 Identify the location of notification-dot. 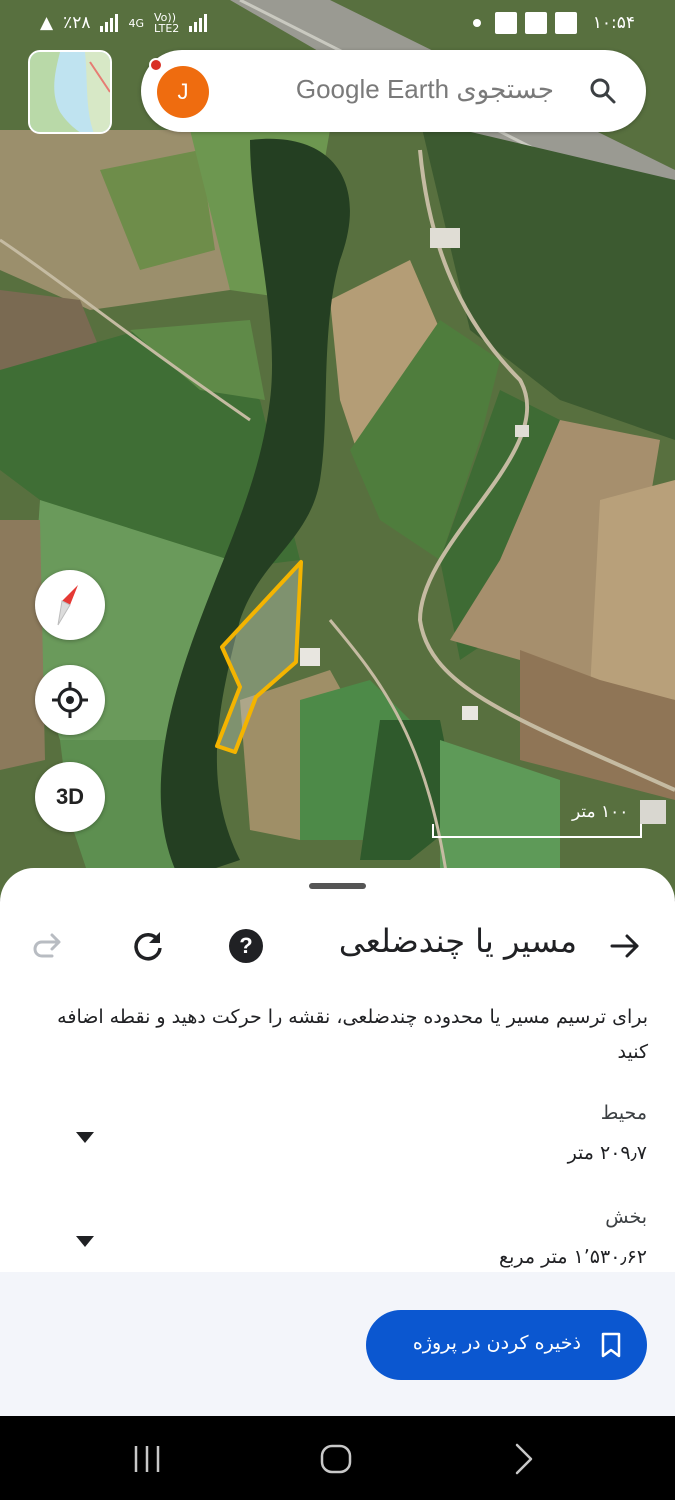
(156, 65).